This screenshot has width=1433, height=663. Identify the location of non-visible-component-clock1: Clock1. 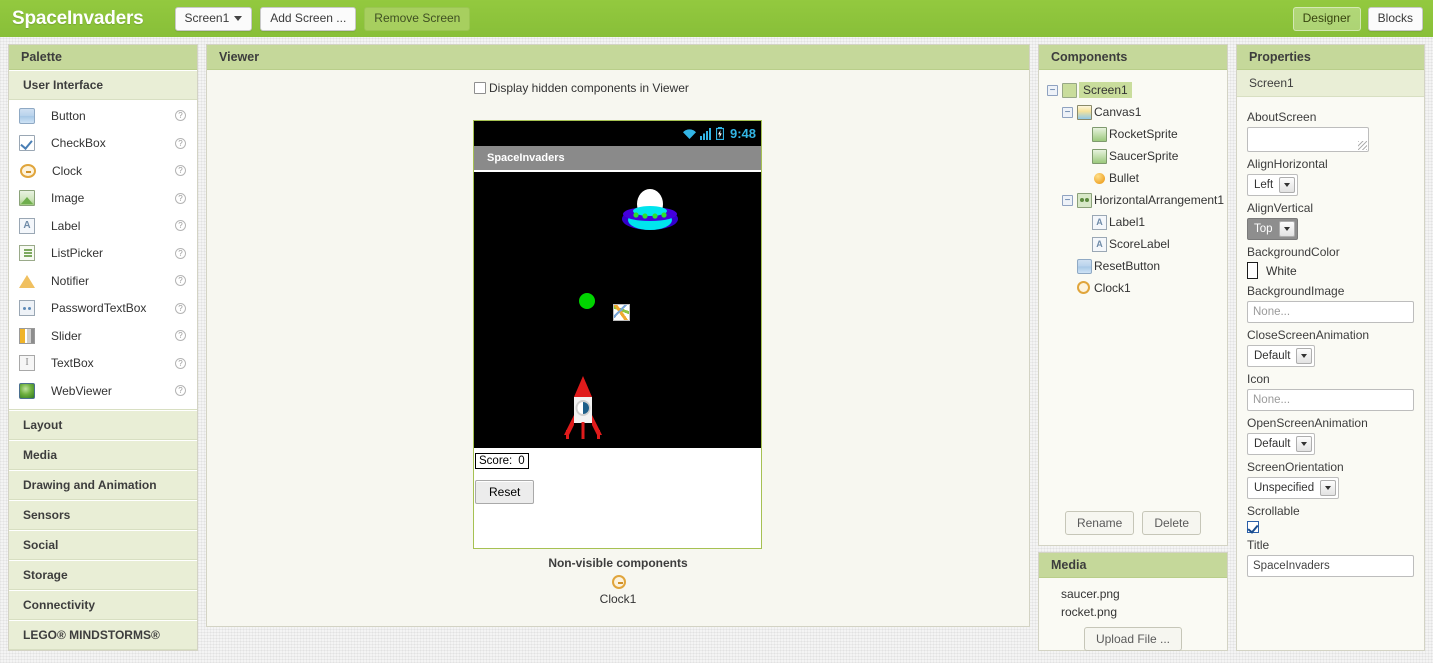
(618, 590).